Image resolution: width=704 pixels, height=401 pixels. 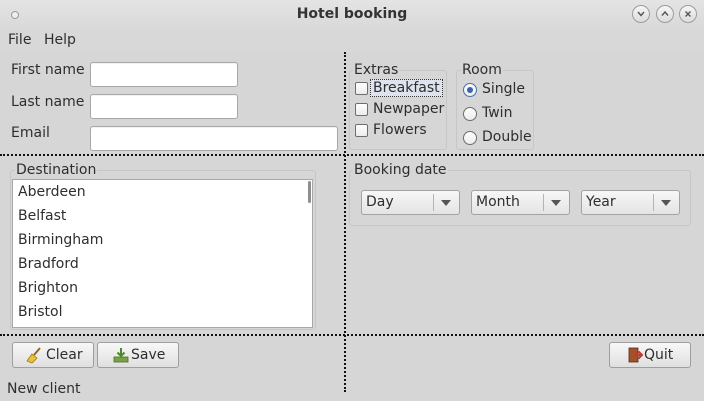 What do you see at coordinates (345, 222) in the screenshot?
I see `vertical-separator` at bounding box center [345, 222].